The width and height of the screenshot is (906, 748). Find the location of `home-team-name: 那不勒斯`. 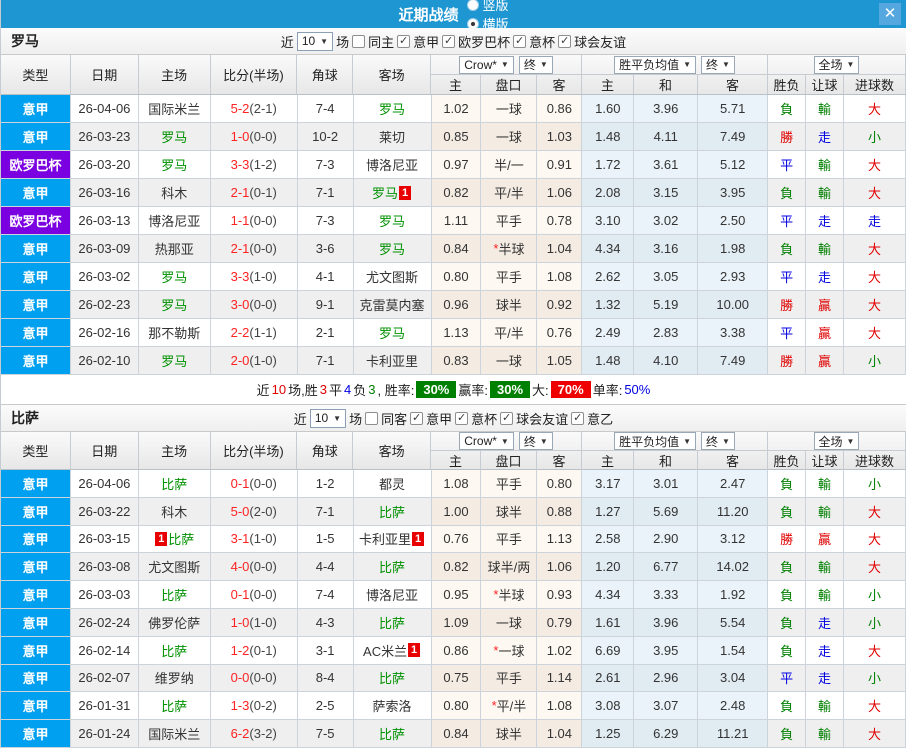

home-team-name: 那不勒斯 is located at coordinates (174, 333).